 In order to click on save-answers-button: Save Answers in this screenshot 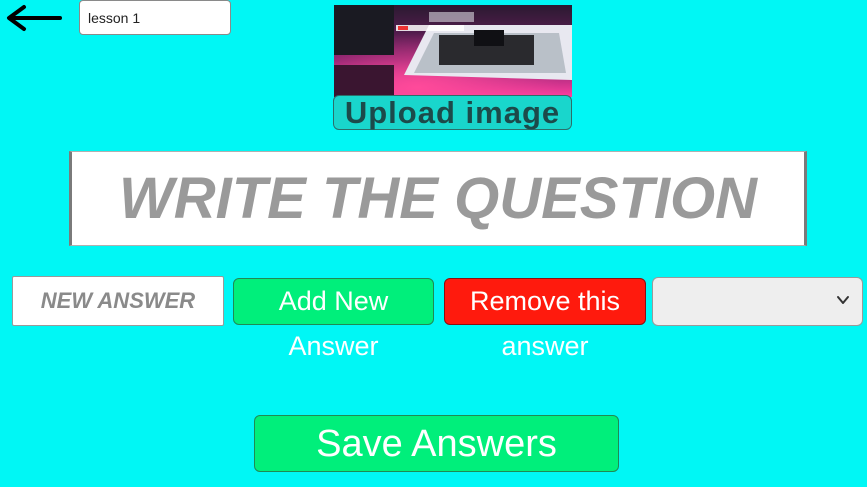, I will do `click(436, 443)`.